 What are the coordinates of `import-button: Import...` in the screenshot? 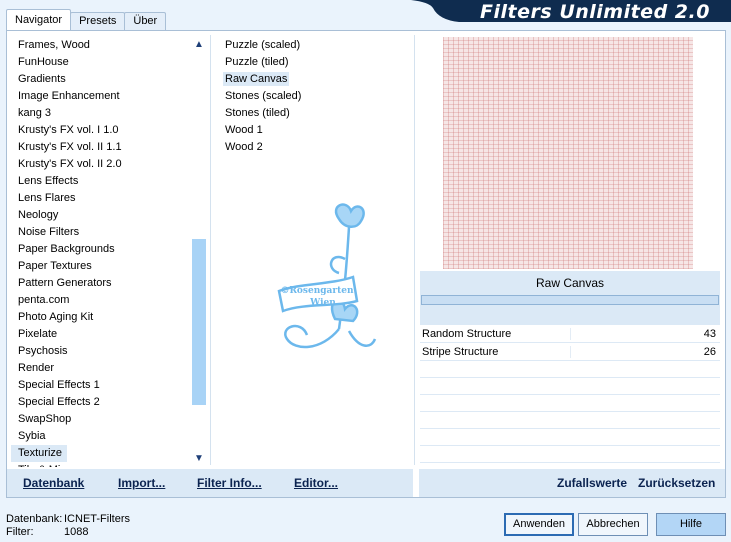 It's located at (141, 483).